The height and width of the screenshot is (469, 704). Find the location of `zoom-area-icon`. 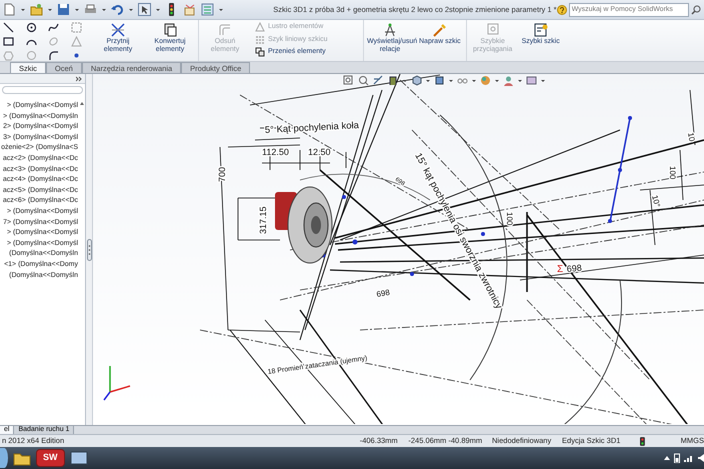

zoom-area-icon is located at coordinates (363, 80).